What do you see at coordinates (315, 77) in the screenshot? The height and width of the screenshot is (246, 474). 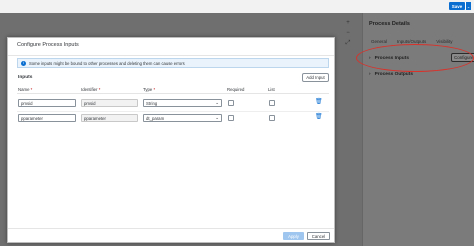 I see `add-input-button: Add Input` at bounding box center [315, 77].